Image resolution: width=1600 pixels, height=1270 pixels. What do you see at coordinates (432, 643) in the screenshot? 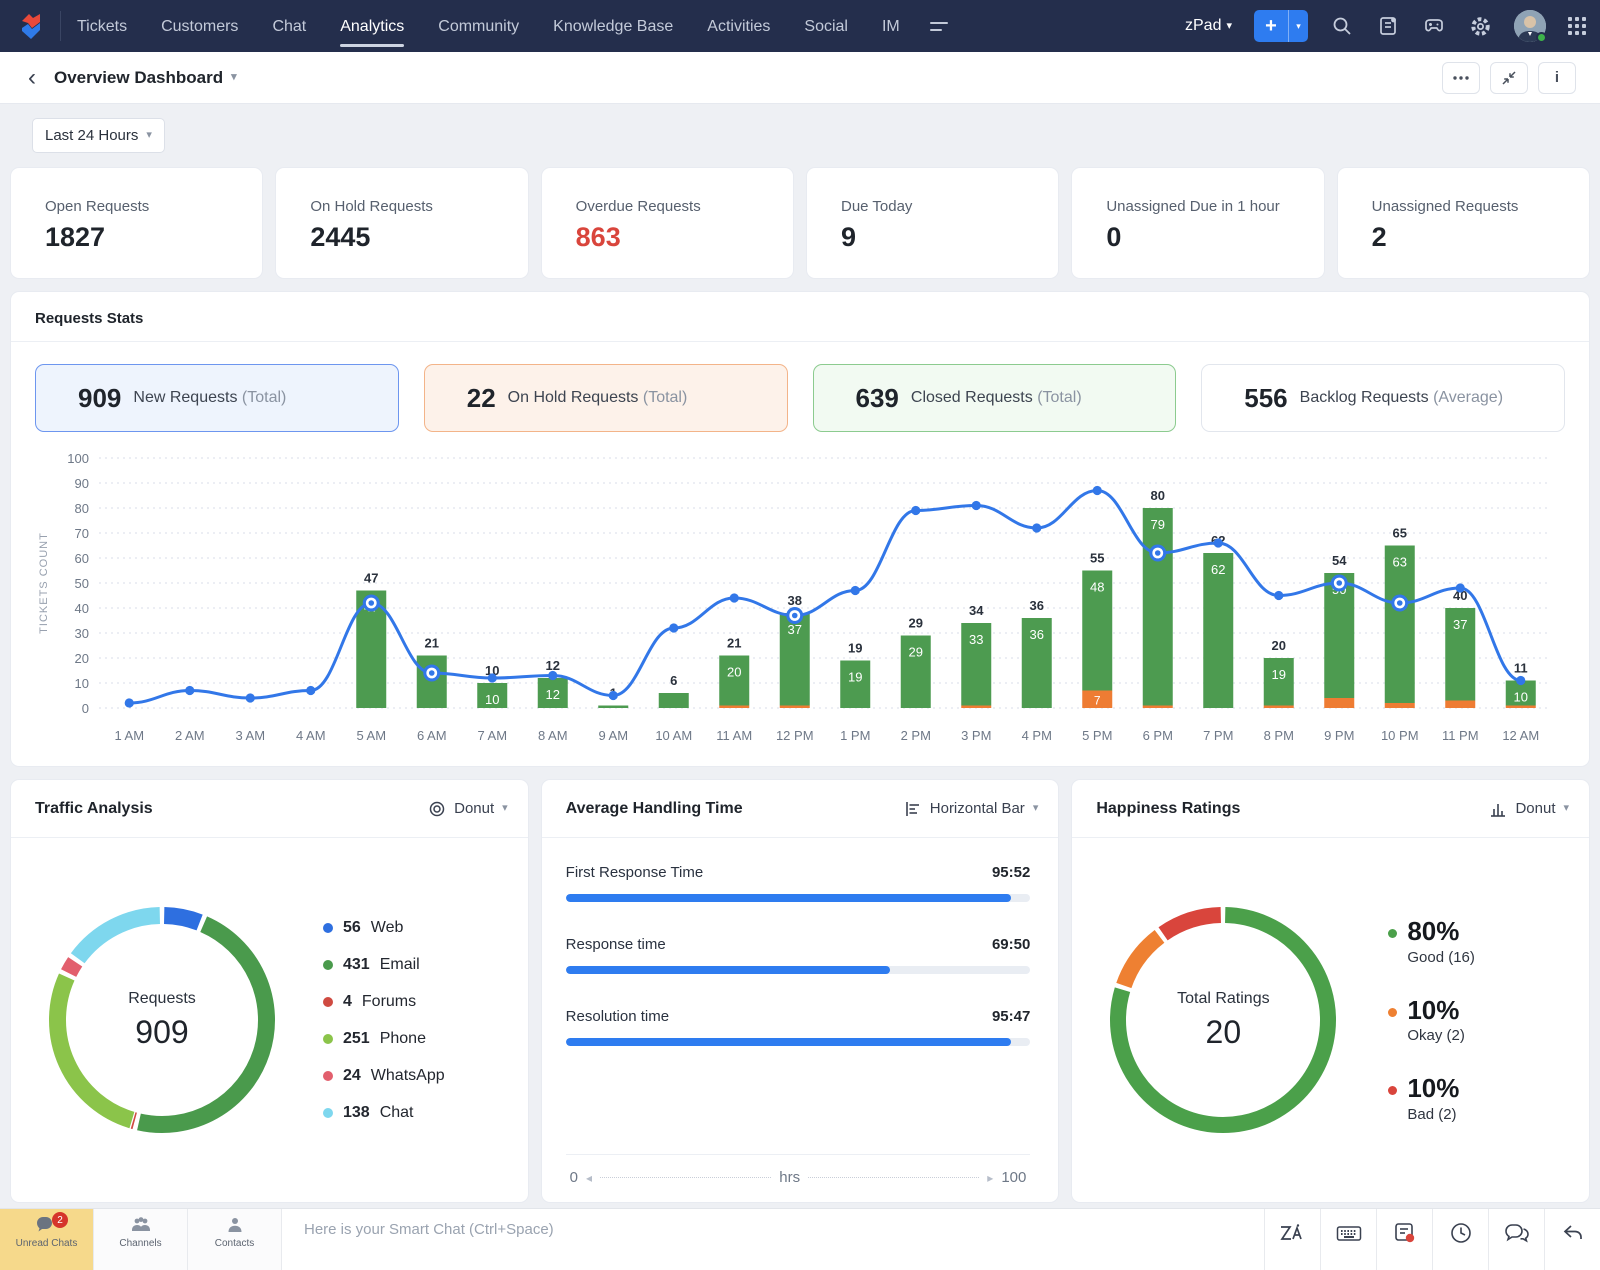
I see `bar-total-label: 21` at bounding box center [432, 643].